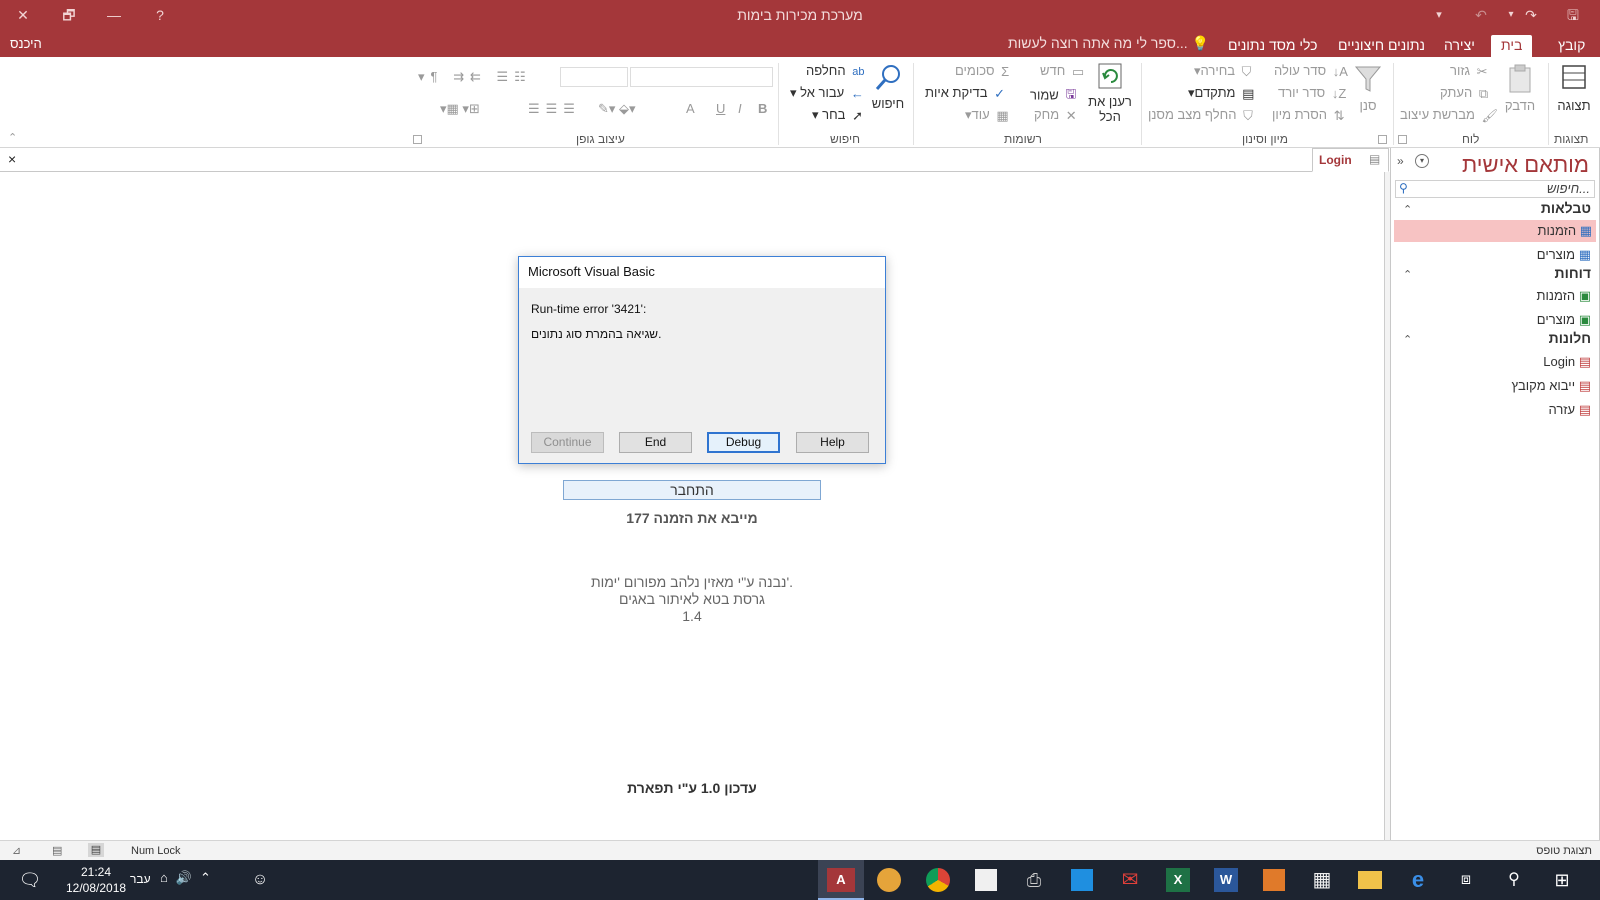 The width and height of the screenshot is (1600, 900). I want to click on spelling-button: בדיקת איות ✓, so click(965, 93).